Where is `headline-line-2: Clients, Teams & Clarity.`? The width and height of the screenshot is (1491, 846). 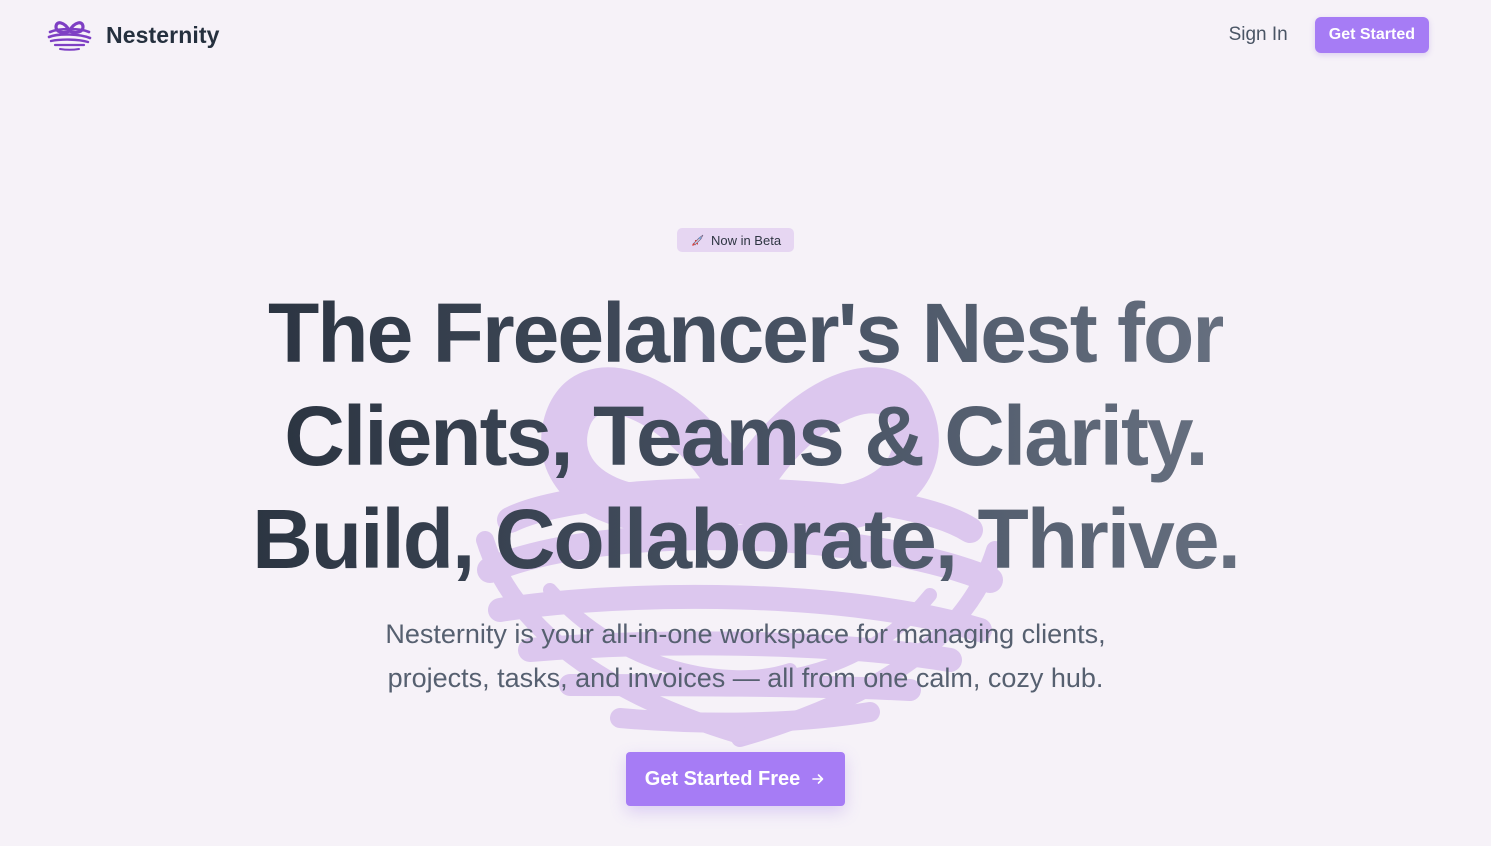
headline-line-2: Clients, Teams & Clarity. is located at coordinates (746, 436).